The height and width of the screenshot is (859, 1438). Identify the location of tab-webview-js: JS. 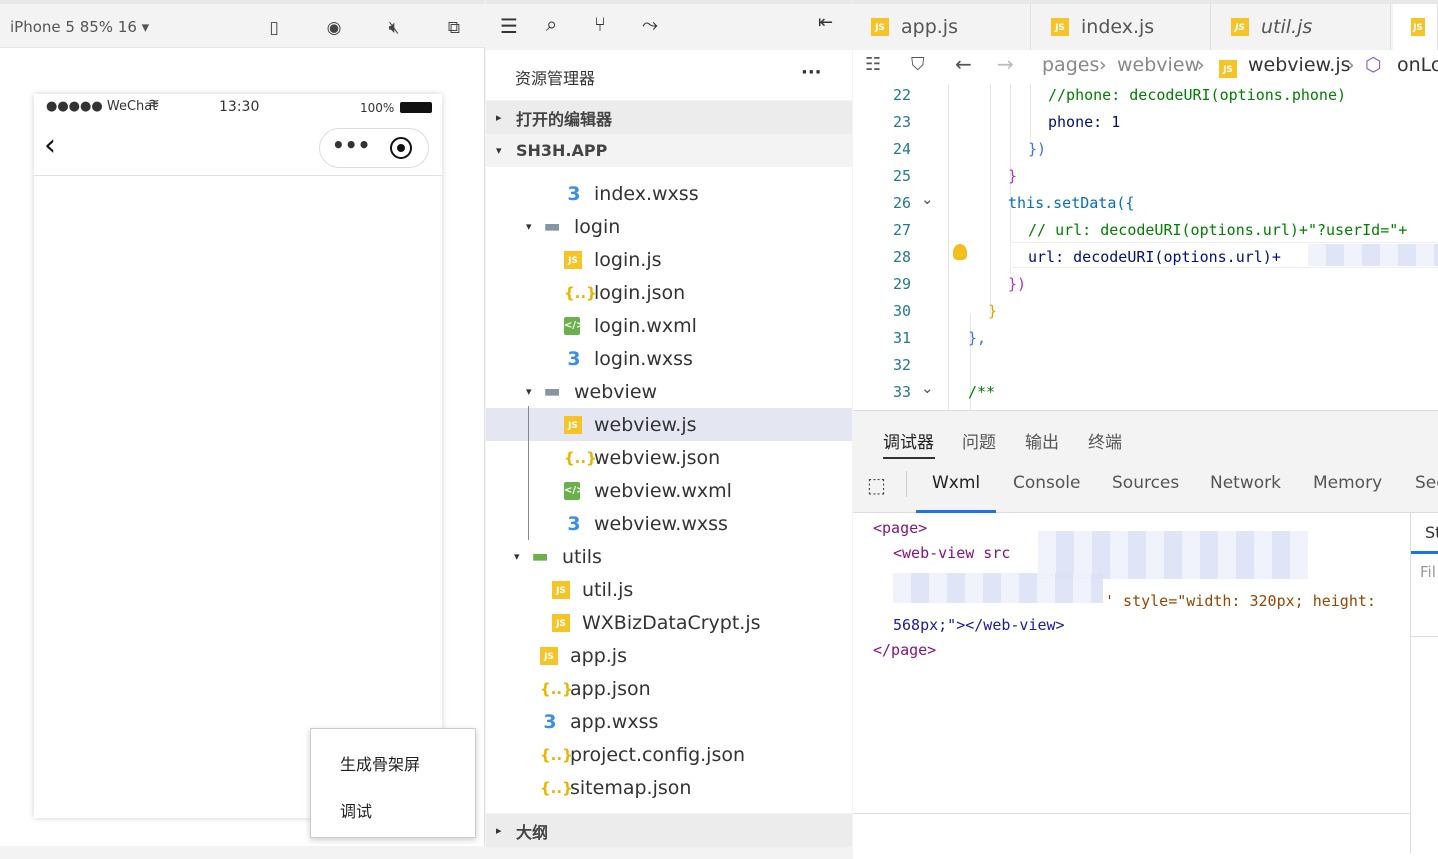
(1415, 27).